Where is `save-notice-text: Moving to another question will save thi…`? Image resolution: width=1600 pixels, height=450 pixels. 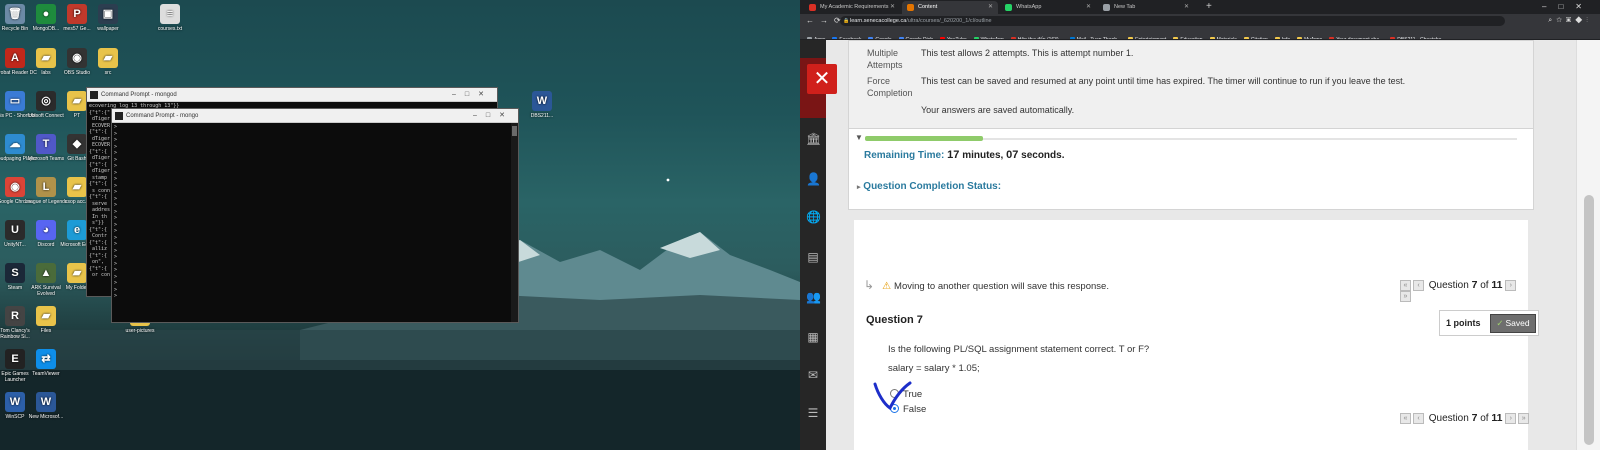
save-notice-text: Moving to another question will save thi… is located at coordinates (1001, 286).